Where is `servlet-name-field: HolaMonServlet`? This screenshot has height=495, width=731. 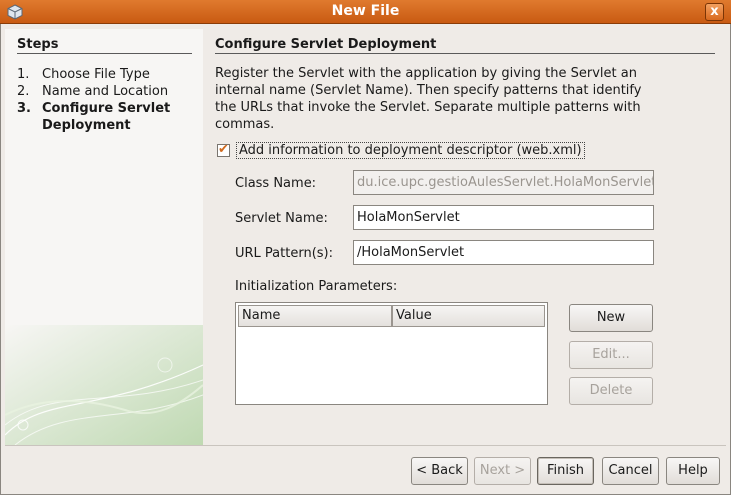 servlet-name-field: HolaMonServlet is located at coordinates (503, 217).